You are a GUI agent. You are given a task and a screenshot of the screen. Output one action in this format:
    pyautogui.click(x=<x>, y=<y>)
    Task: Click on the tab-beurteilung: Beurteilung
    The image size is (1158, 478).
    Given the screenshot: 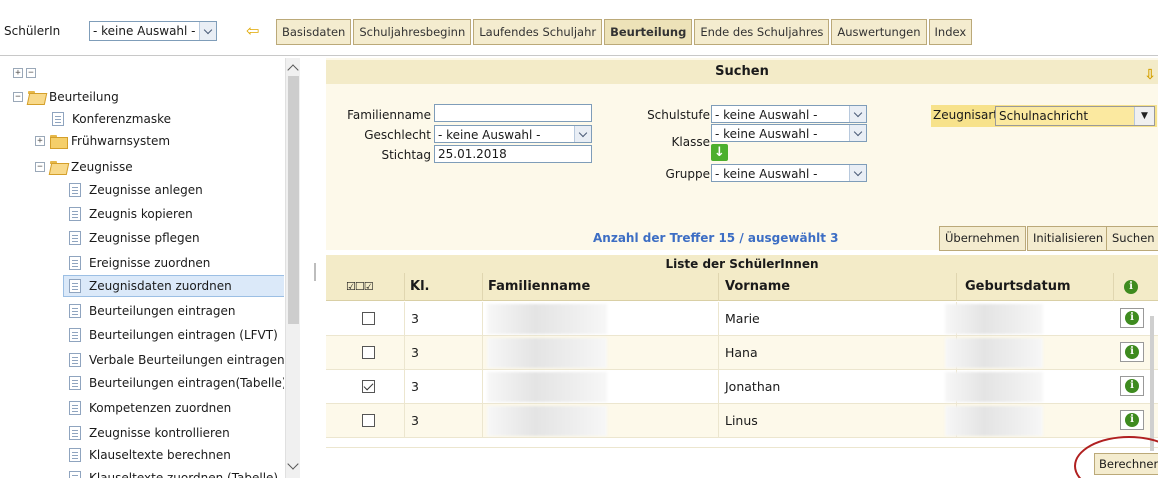 What is the action you would take?
    pyautogui.click(x=648, y=32)
    